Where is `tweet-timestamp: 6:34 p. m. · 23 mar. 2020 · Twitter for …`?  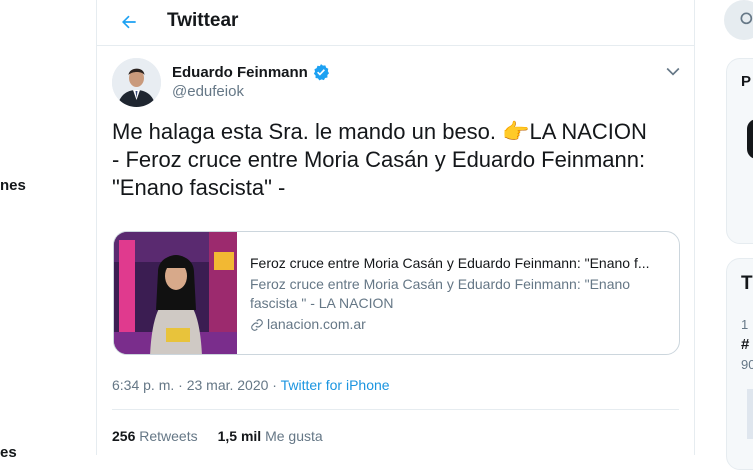
tweet-timestamp: 6:34 p. m. · 23 mar. 2020 · Twitter for … is located at coordinates (251, 385).